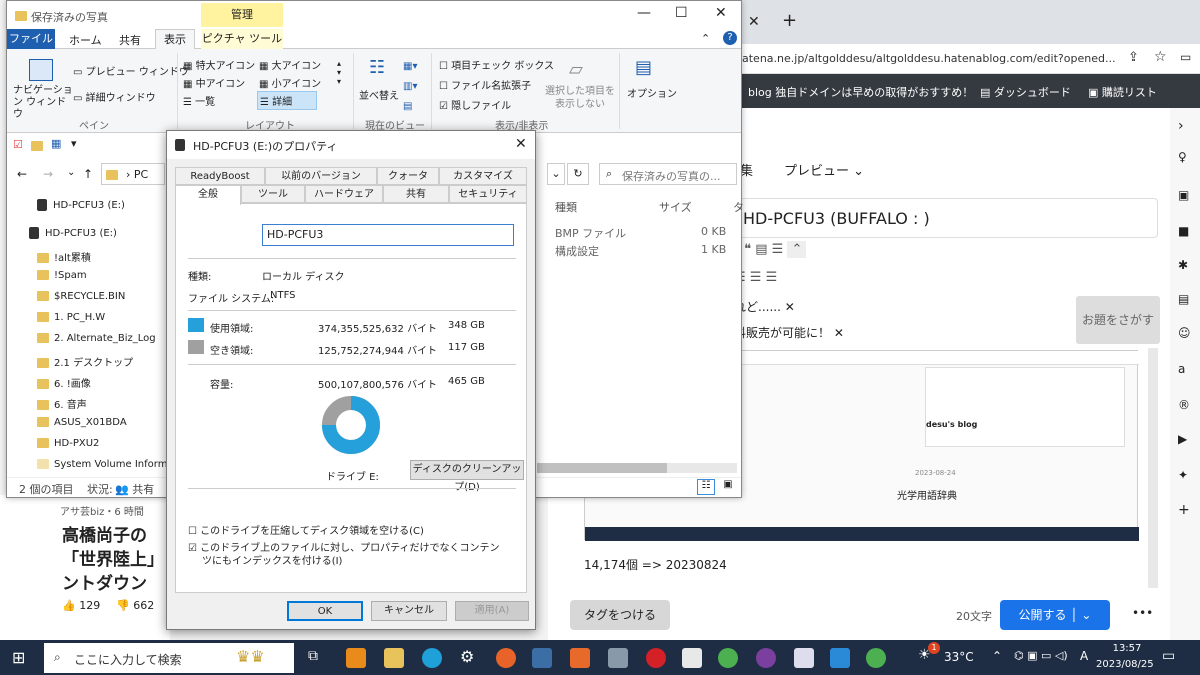 The height and width of the screenshot is (675, 1200). I want to click on options-button: オプション, so click(652, 92).